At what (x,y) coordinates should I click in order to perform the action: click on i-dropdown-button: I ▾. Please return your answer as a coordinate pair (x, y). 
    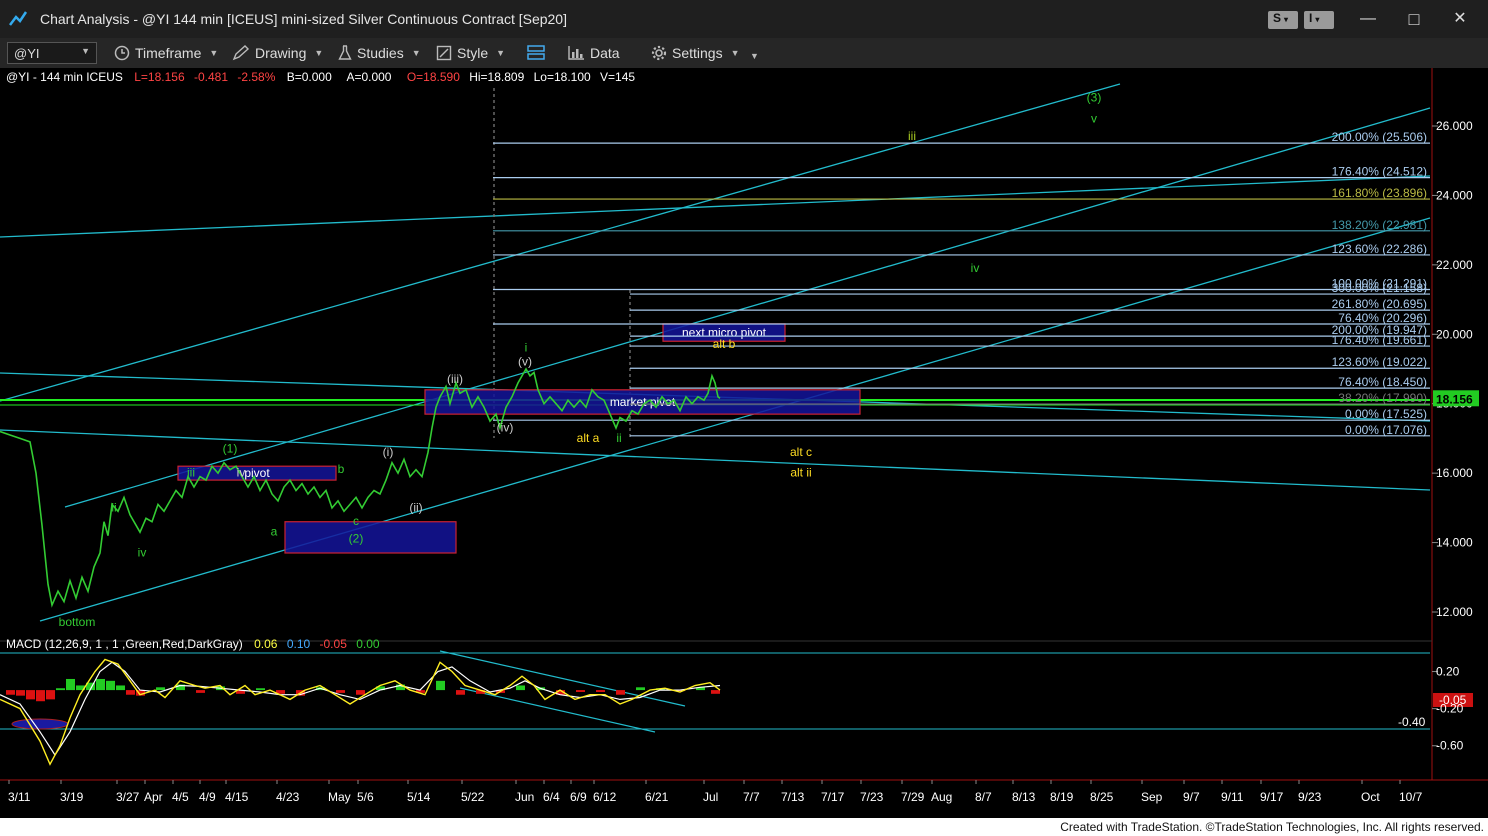
    Looking at the image, I should click on (1319, 20).